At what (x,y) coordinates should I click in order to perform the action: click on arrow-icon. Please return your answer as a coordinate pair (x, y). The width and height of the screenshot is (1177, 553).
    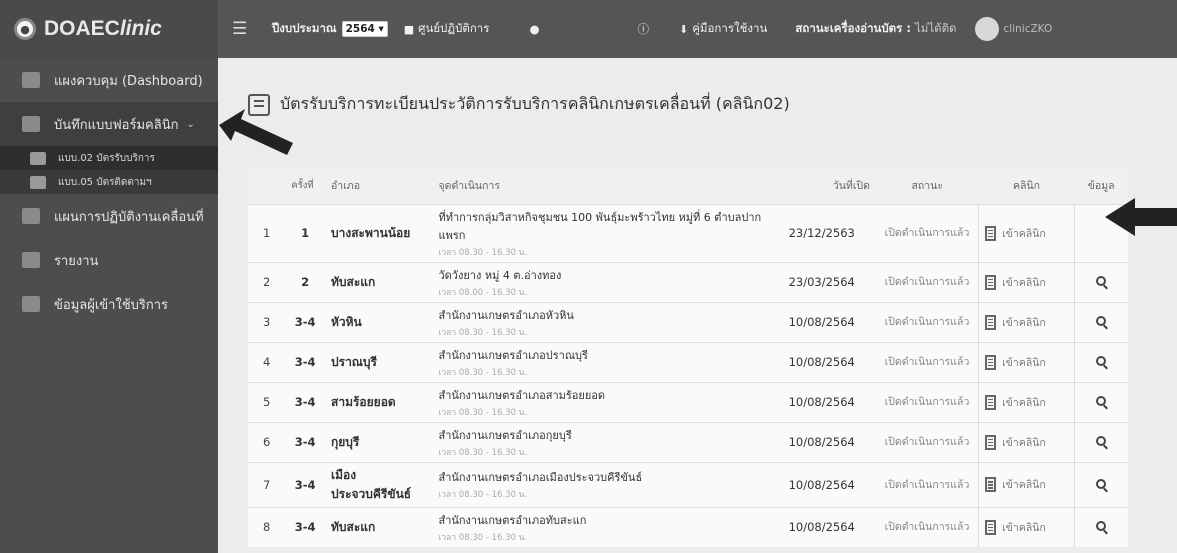
    Looking at the image, I should click on (1141, 217).